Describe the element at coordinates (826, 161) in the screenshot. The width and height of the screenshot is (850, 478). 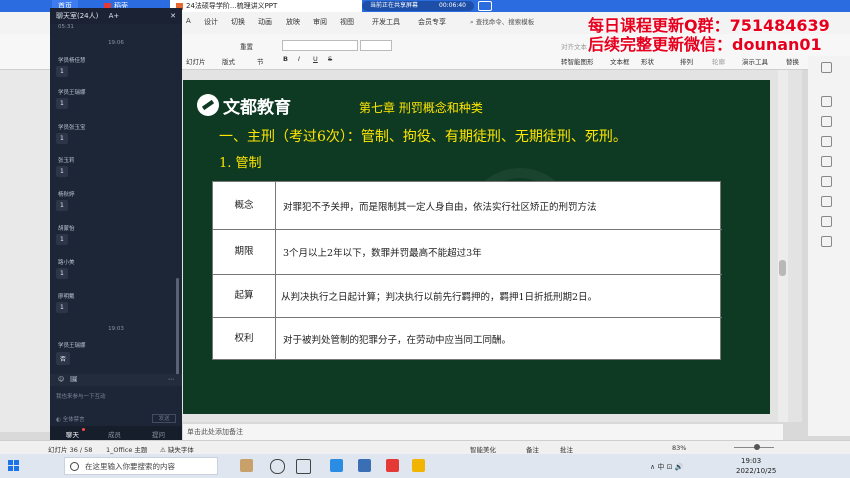
I see `backup-icon` at that location.